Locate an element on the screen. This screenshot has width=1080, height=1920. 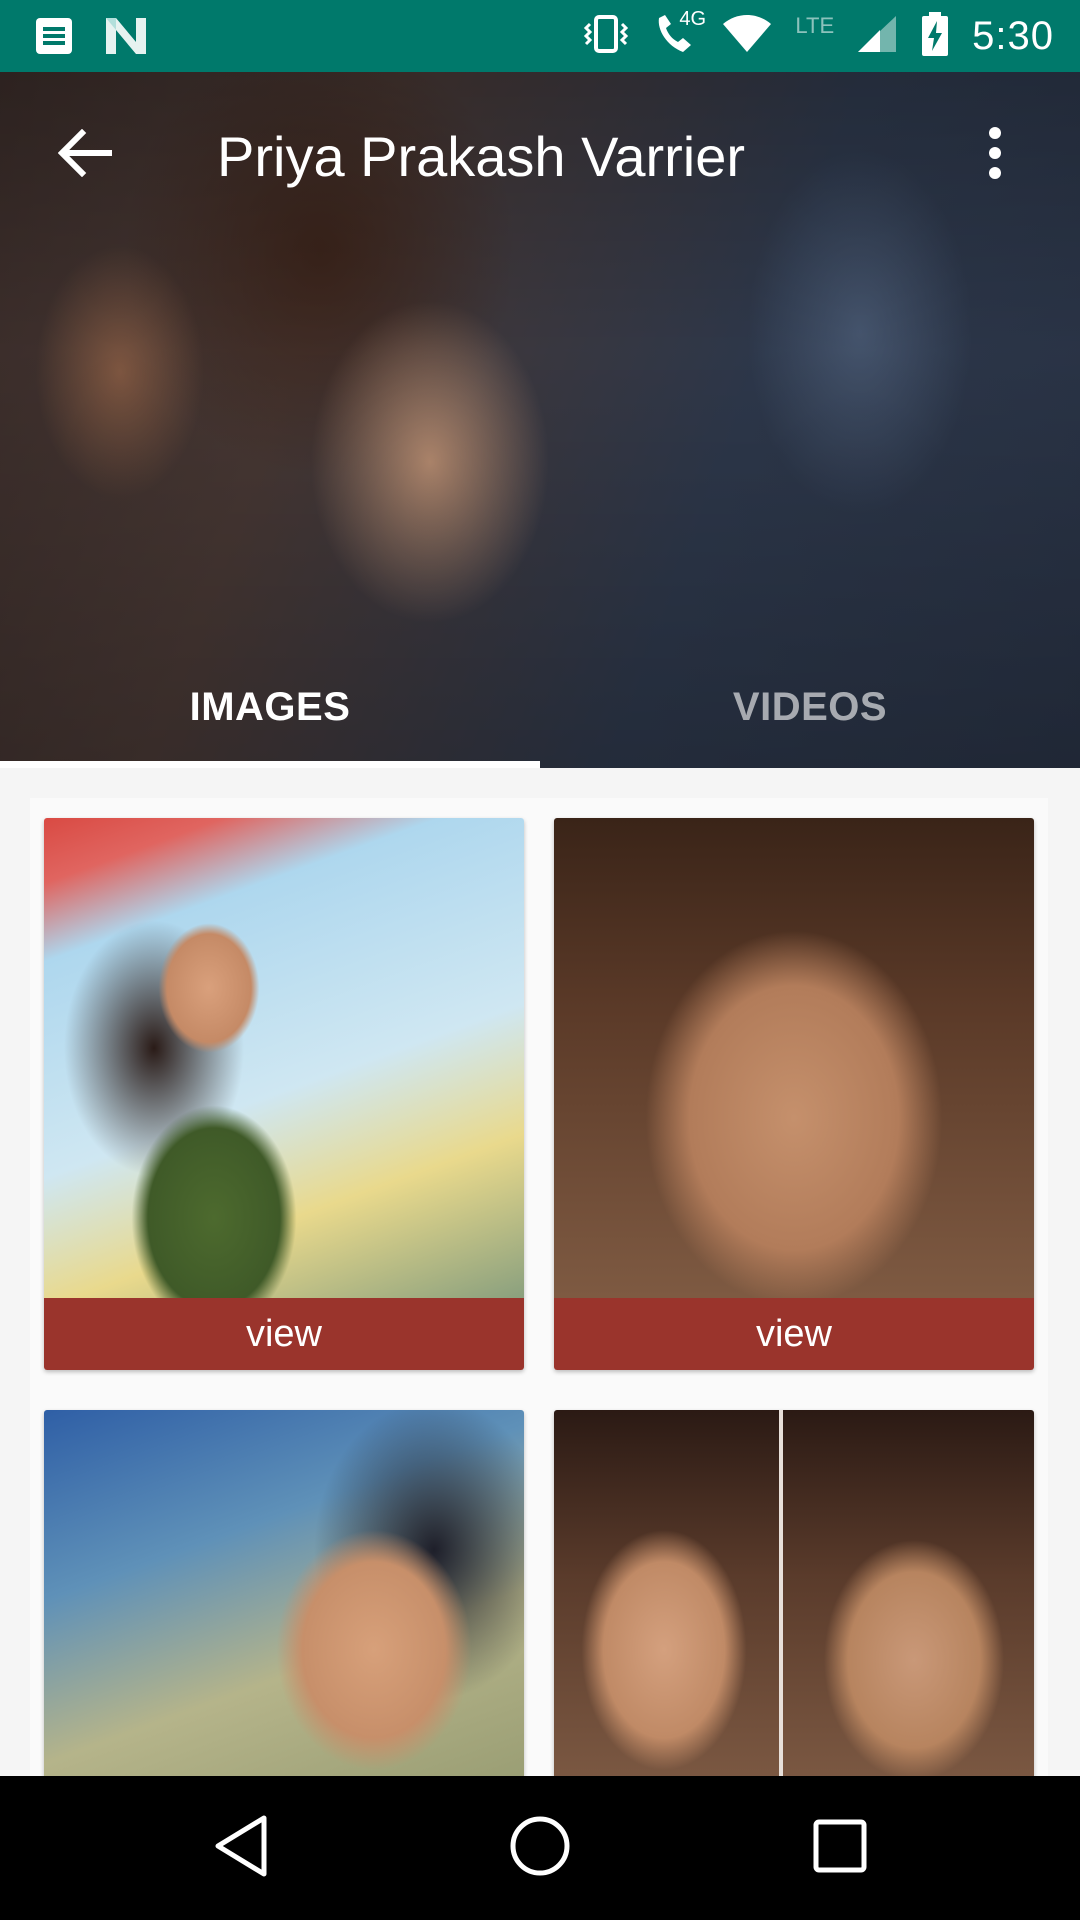
nav-home-button is located at coordinates (540, 1848).